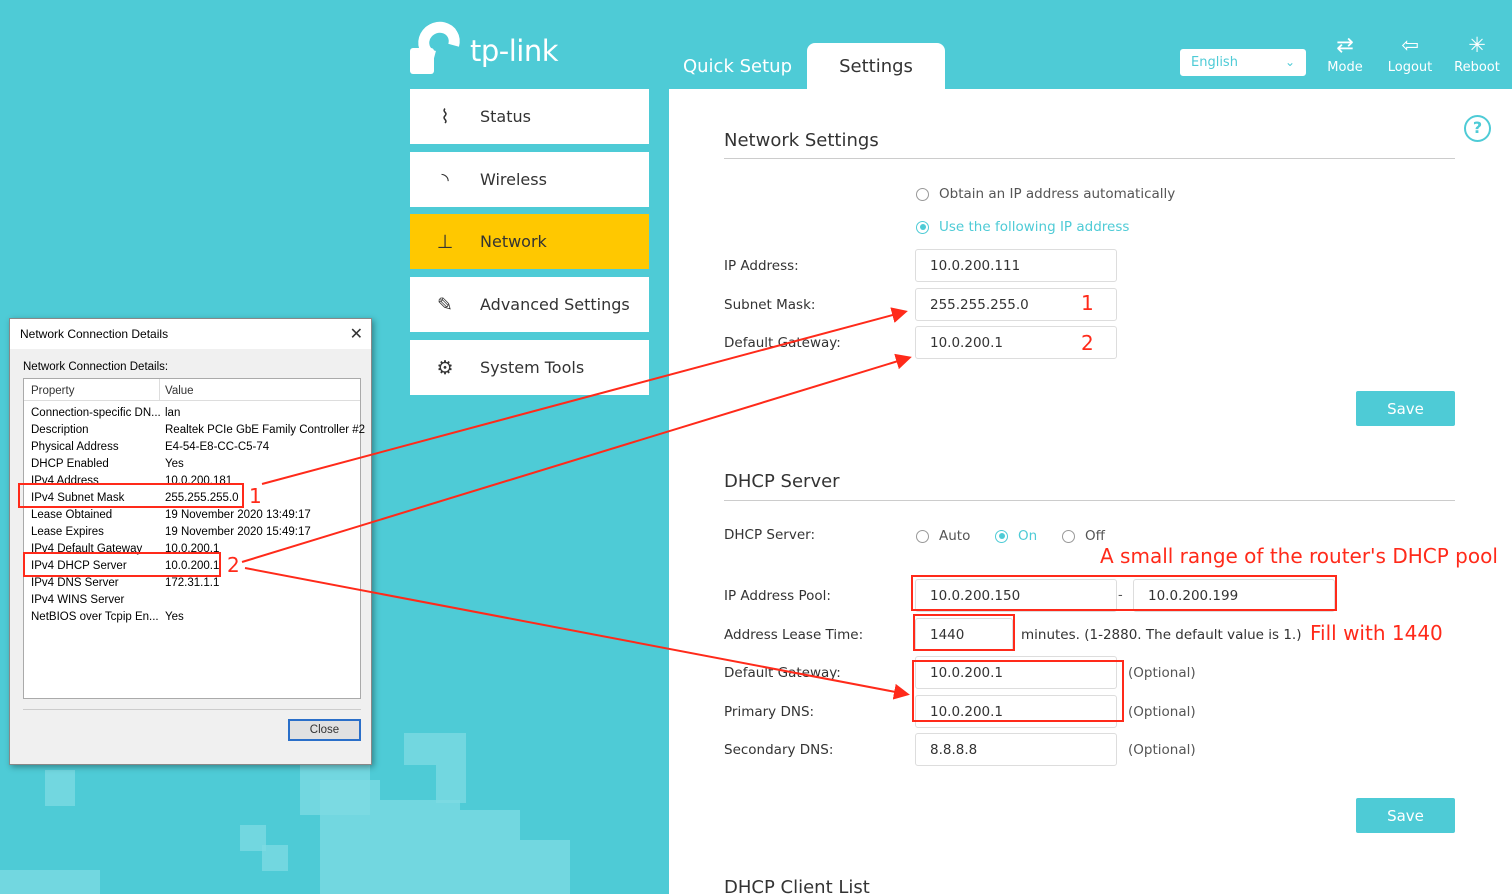 The width and height of the screenshot is (1512, 894). What do you see at coordinates (1028, 536) in the screenshot?
I see `radio-label: On` at bounding box center [1028, 536].